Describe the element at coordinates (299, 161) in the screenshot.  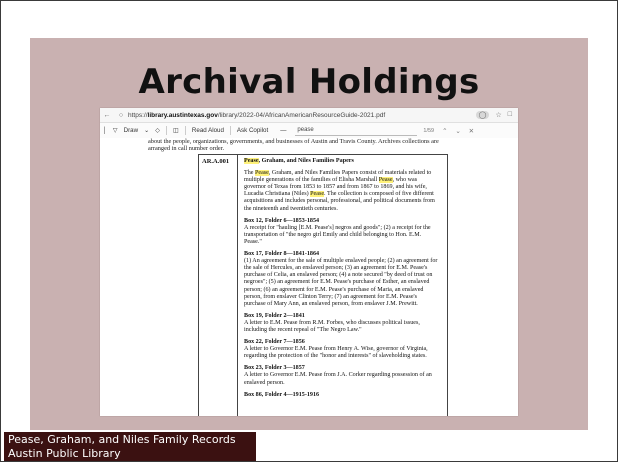
I see `record-title: Pease, Graham, and Niles Families Papers` at that location.